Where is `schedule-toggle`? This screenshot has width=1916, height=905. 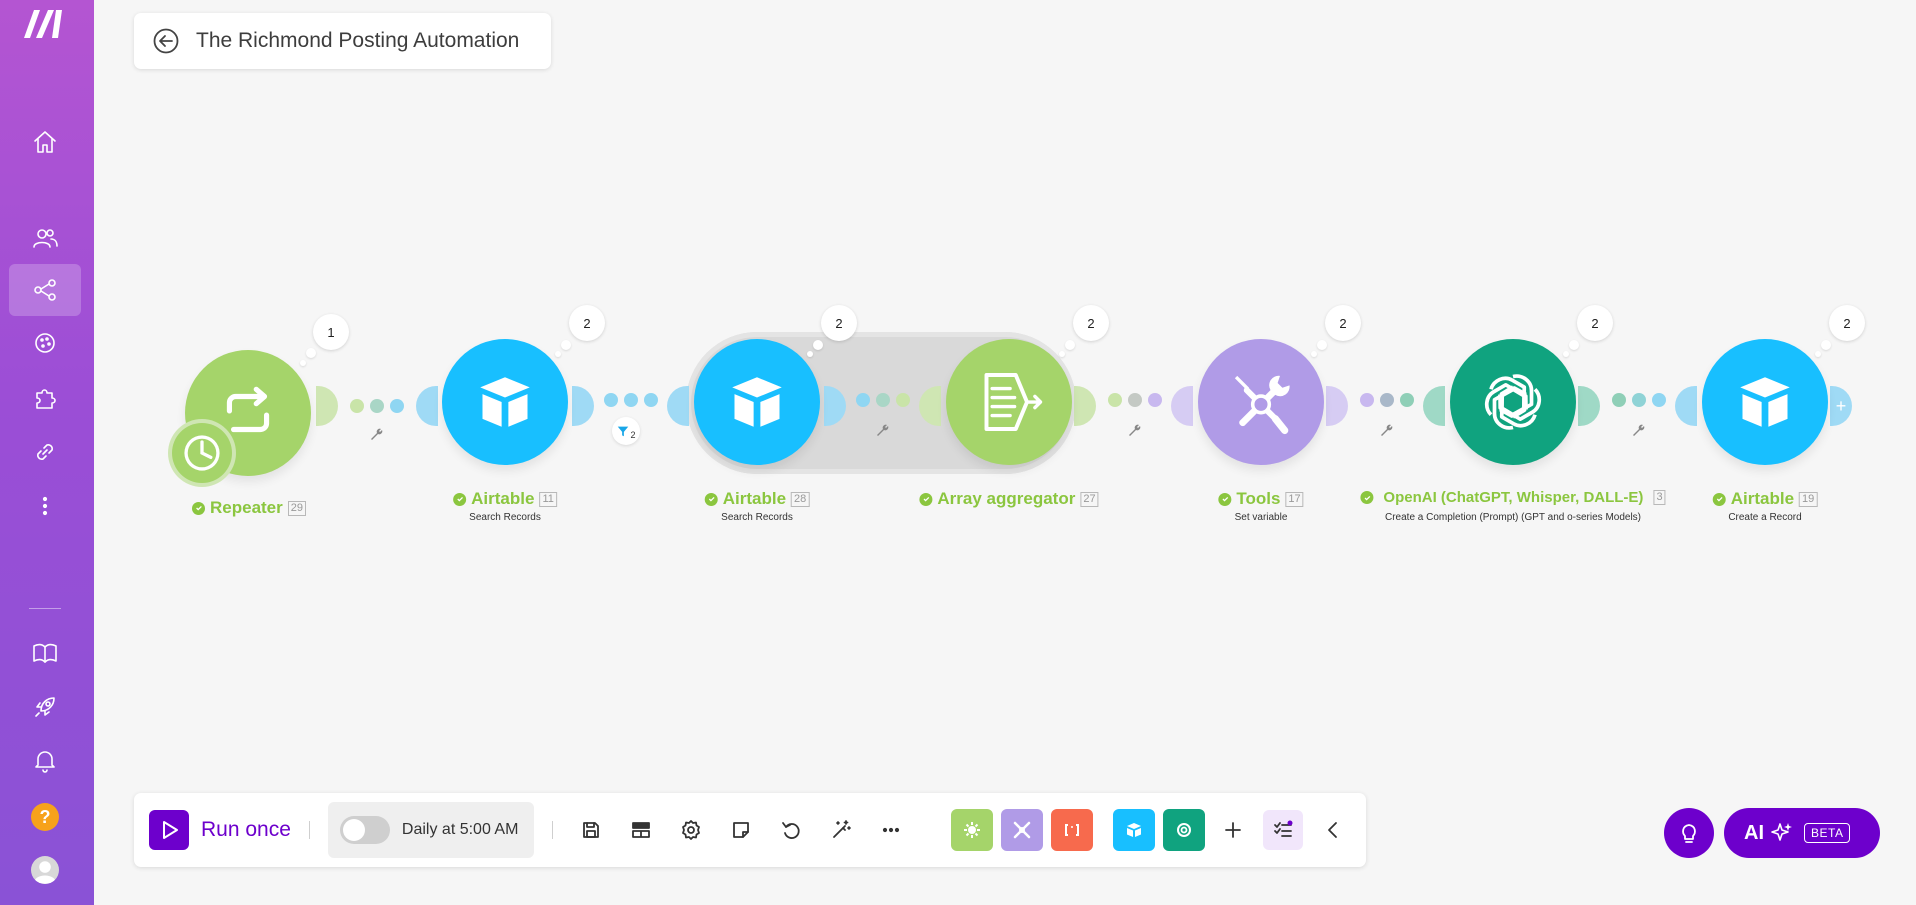 schedule-toggle is located at coordinates (364, 830).